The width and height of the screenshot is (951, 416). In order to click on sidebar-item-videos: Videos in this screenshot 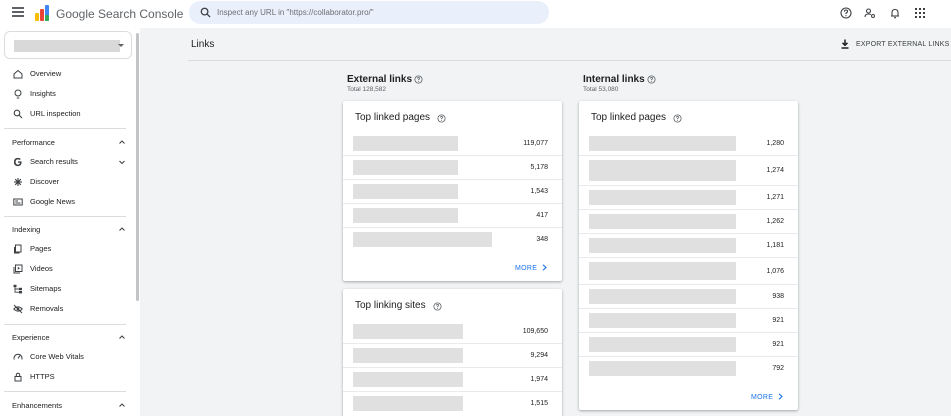, I will do `click(65, 269)`.